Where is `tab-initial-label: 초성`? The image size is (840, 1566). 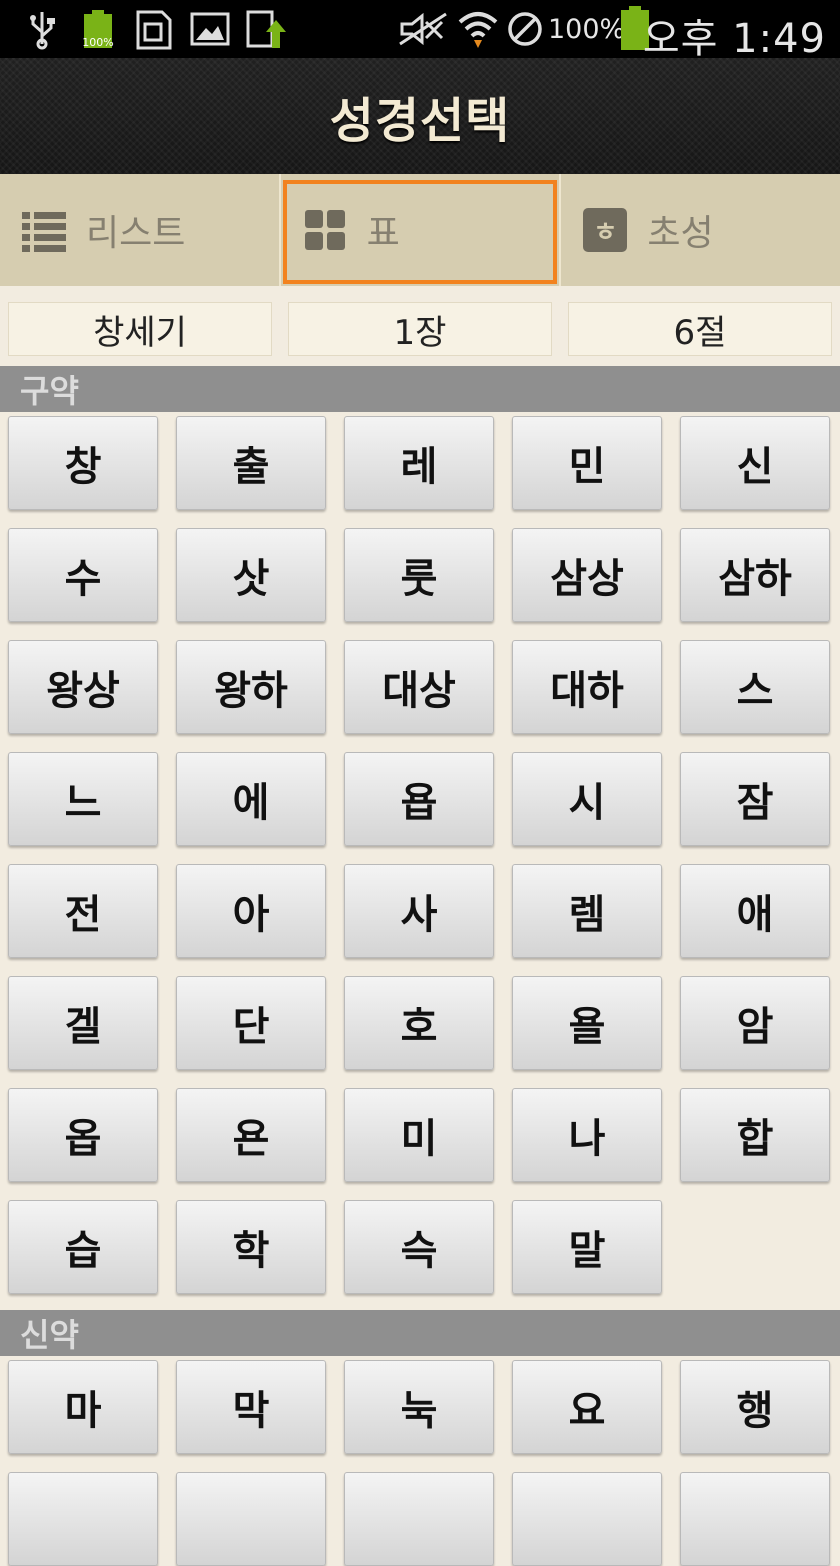
tab-initial-label: 초성 is located at coordinates (680, 233).